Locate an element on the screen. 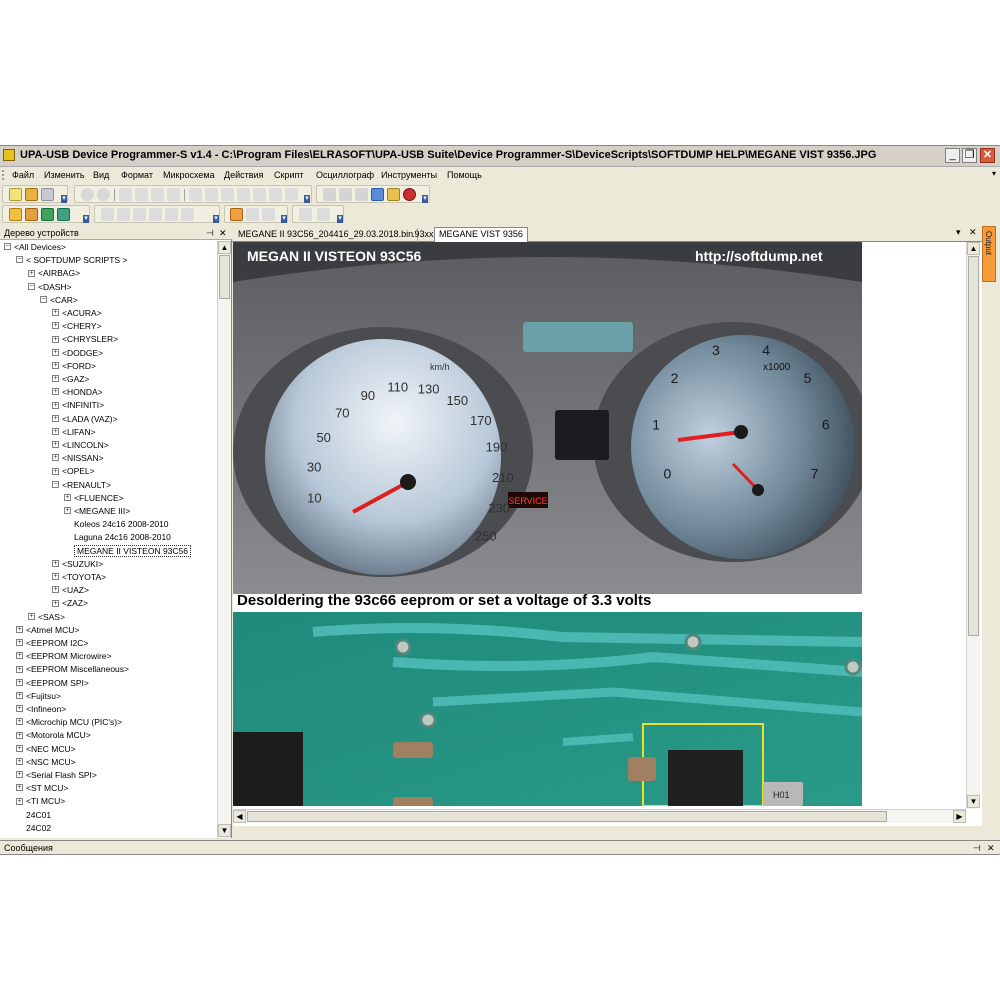 This screenshot has width=1000, height=1000. menu-help: Помощь is located at coordinates (464, 175).